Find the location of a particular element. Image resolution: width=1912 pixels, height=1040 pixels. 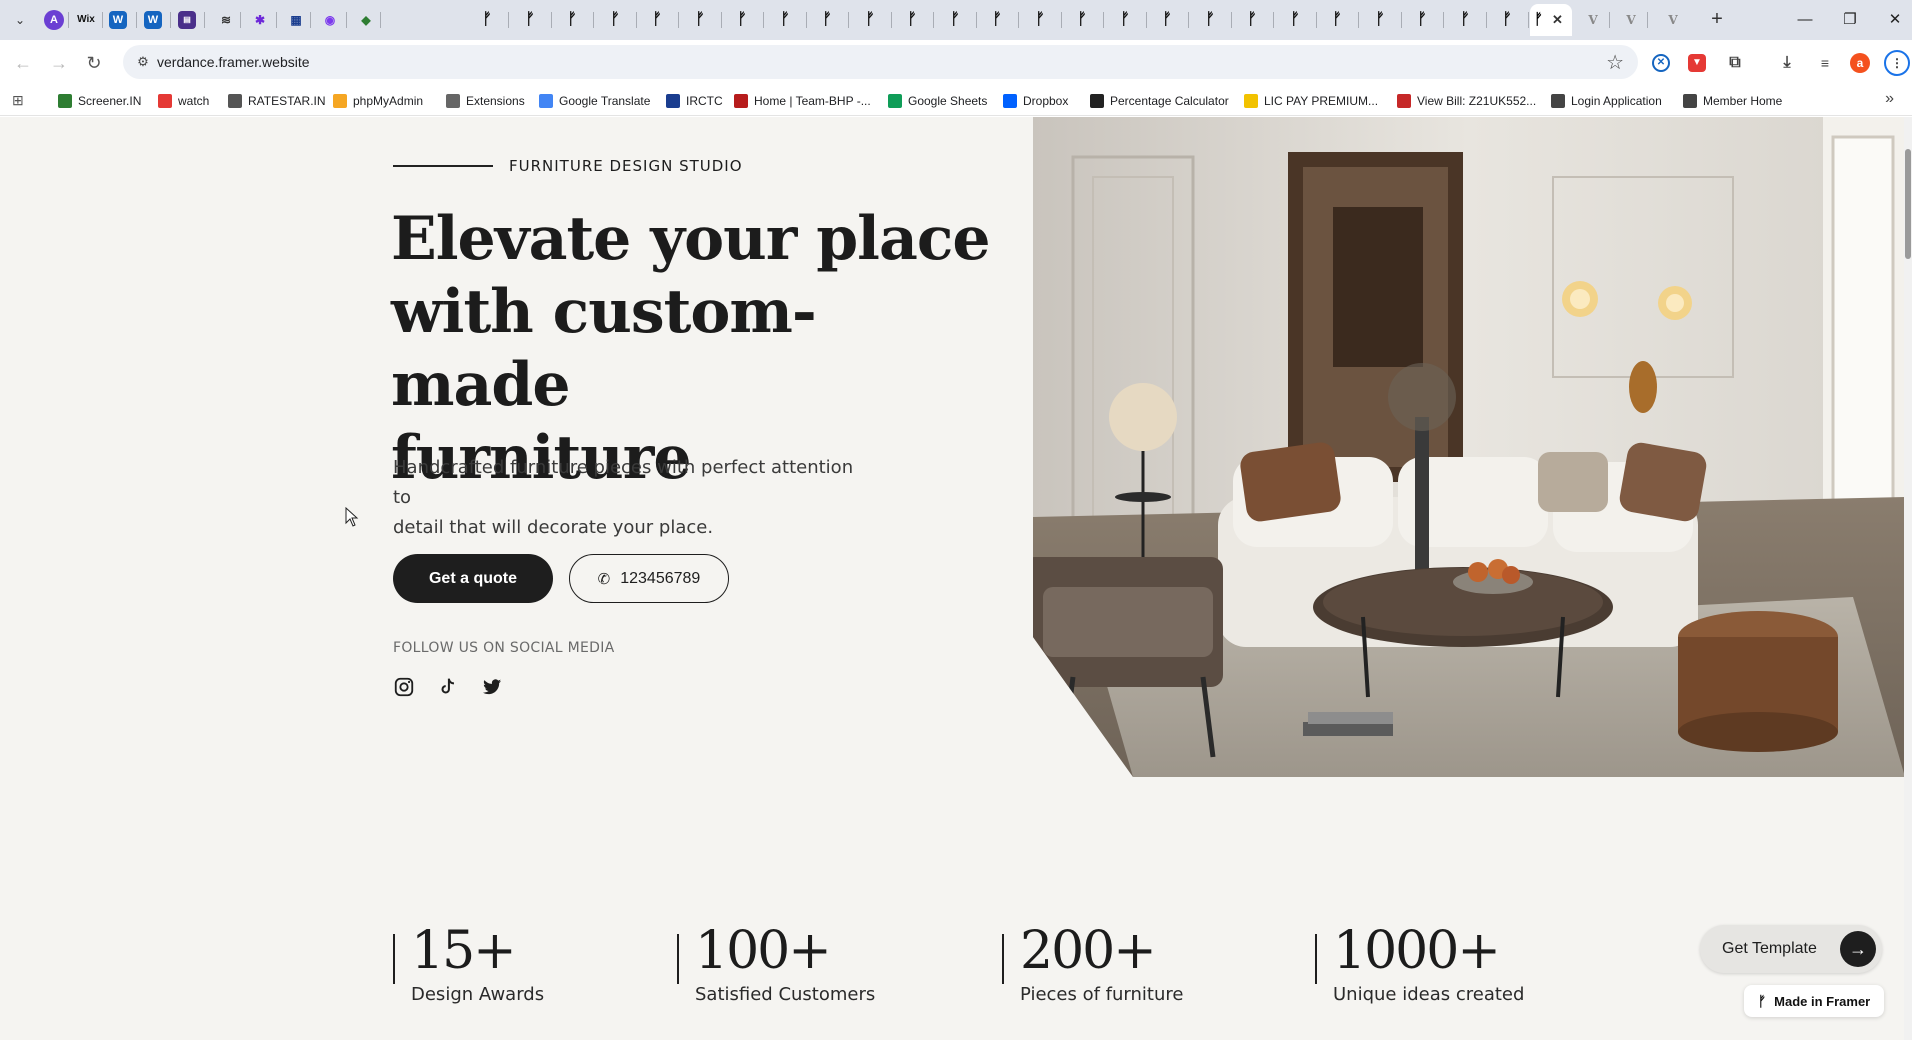

tab-active-verdance: ᚠ ✕ is located at coordinates (1551, 20).